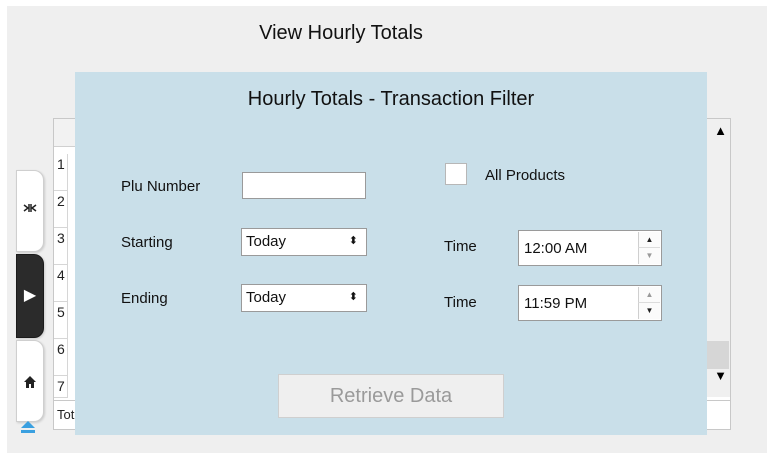 The height and width of the screenshot is (453, 767). I want to click on expand-right-icon: ▶, so click(30, 295).